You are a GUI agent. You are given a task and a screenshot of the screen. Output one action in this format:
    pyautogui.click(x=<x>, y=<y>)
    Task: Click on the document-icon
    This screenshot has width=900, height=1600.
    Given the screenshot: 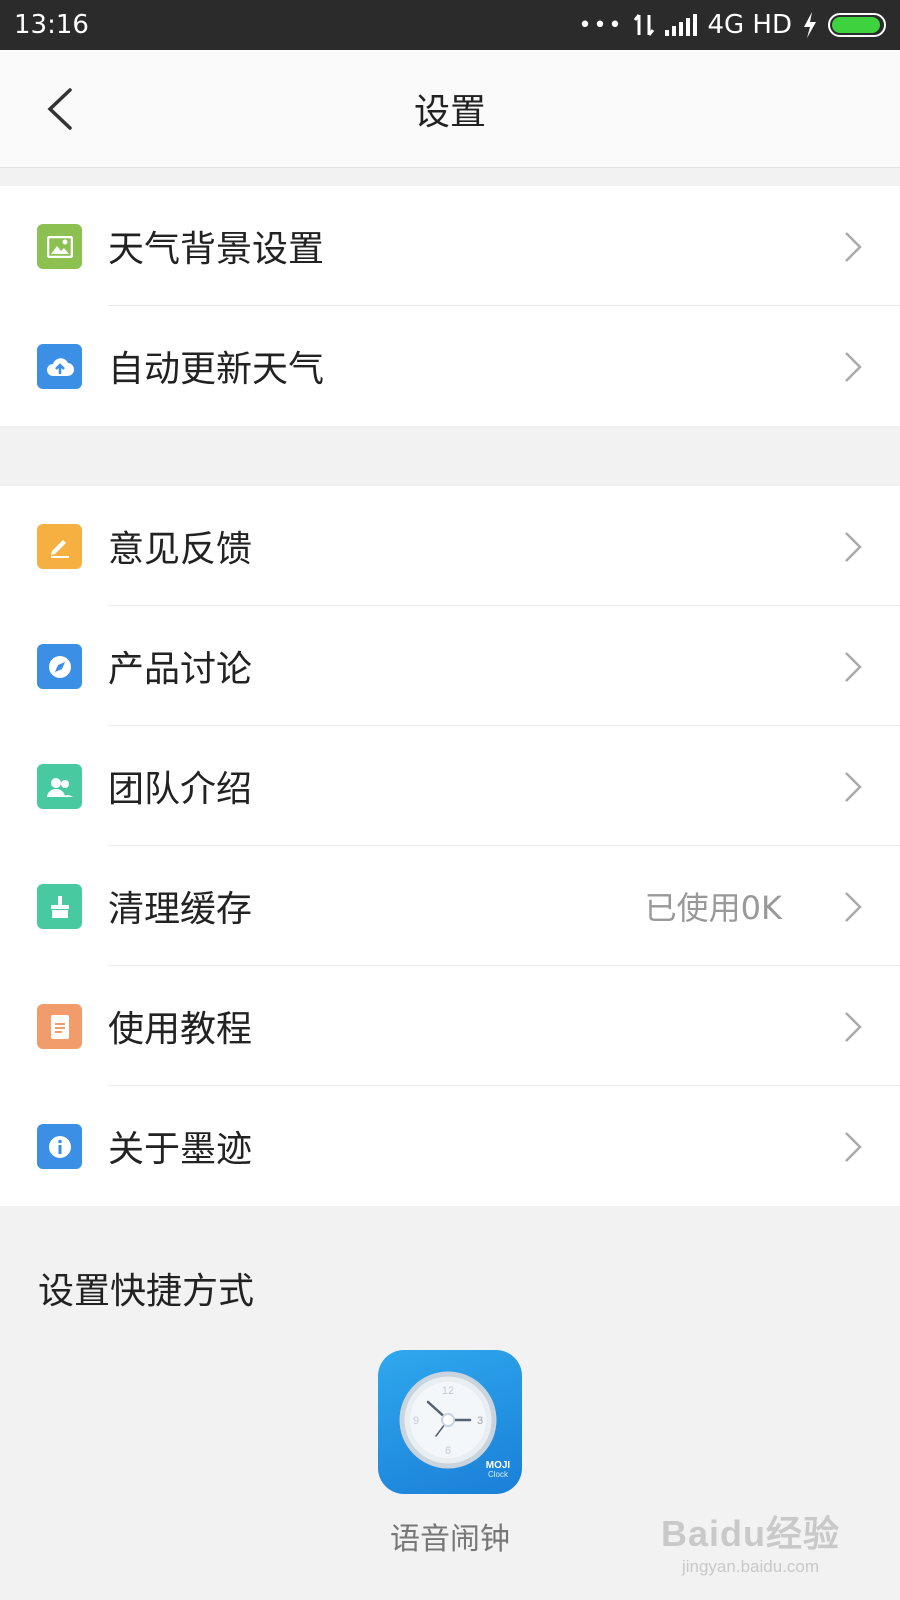 What is the action you would take?
    pyautogui.click(x=59, y=1026)
    